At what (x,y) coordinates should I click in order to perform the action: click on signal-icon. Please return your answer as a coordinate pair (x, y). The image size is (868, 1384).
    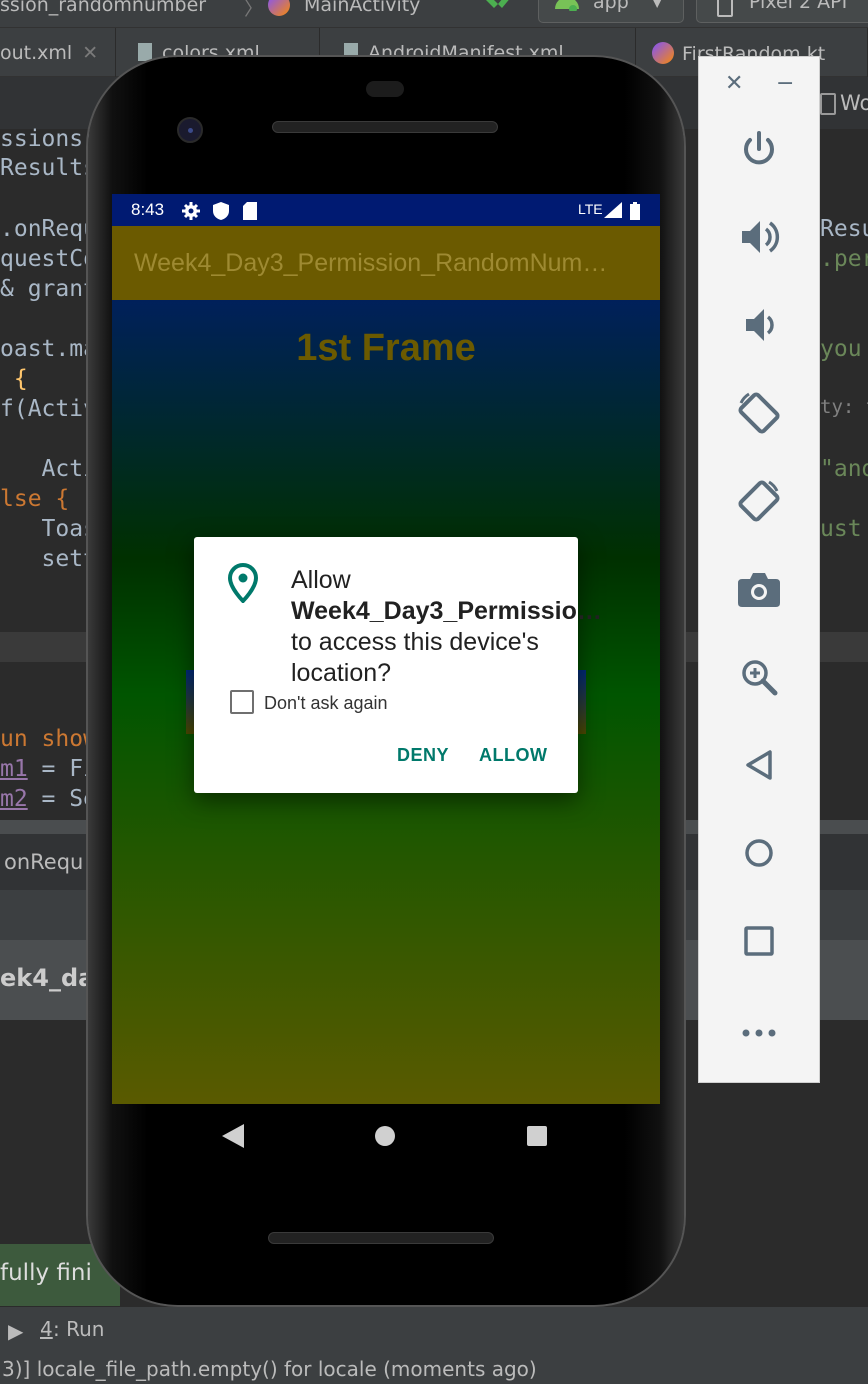
    Looking at the image, I should click on (613, 211).